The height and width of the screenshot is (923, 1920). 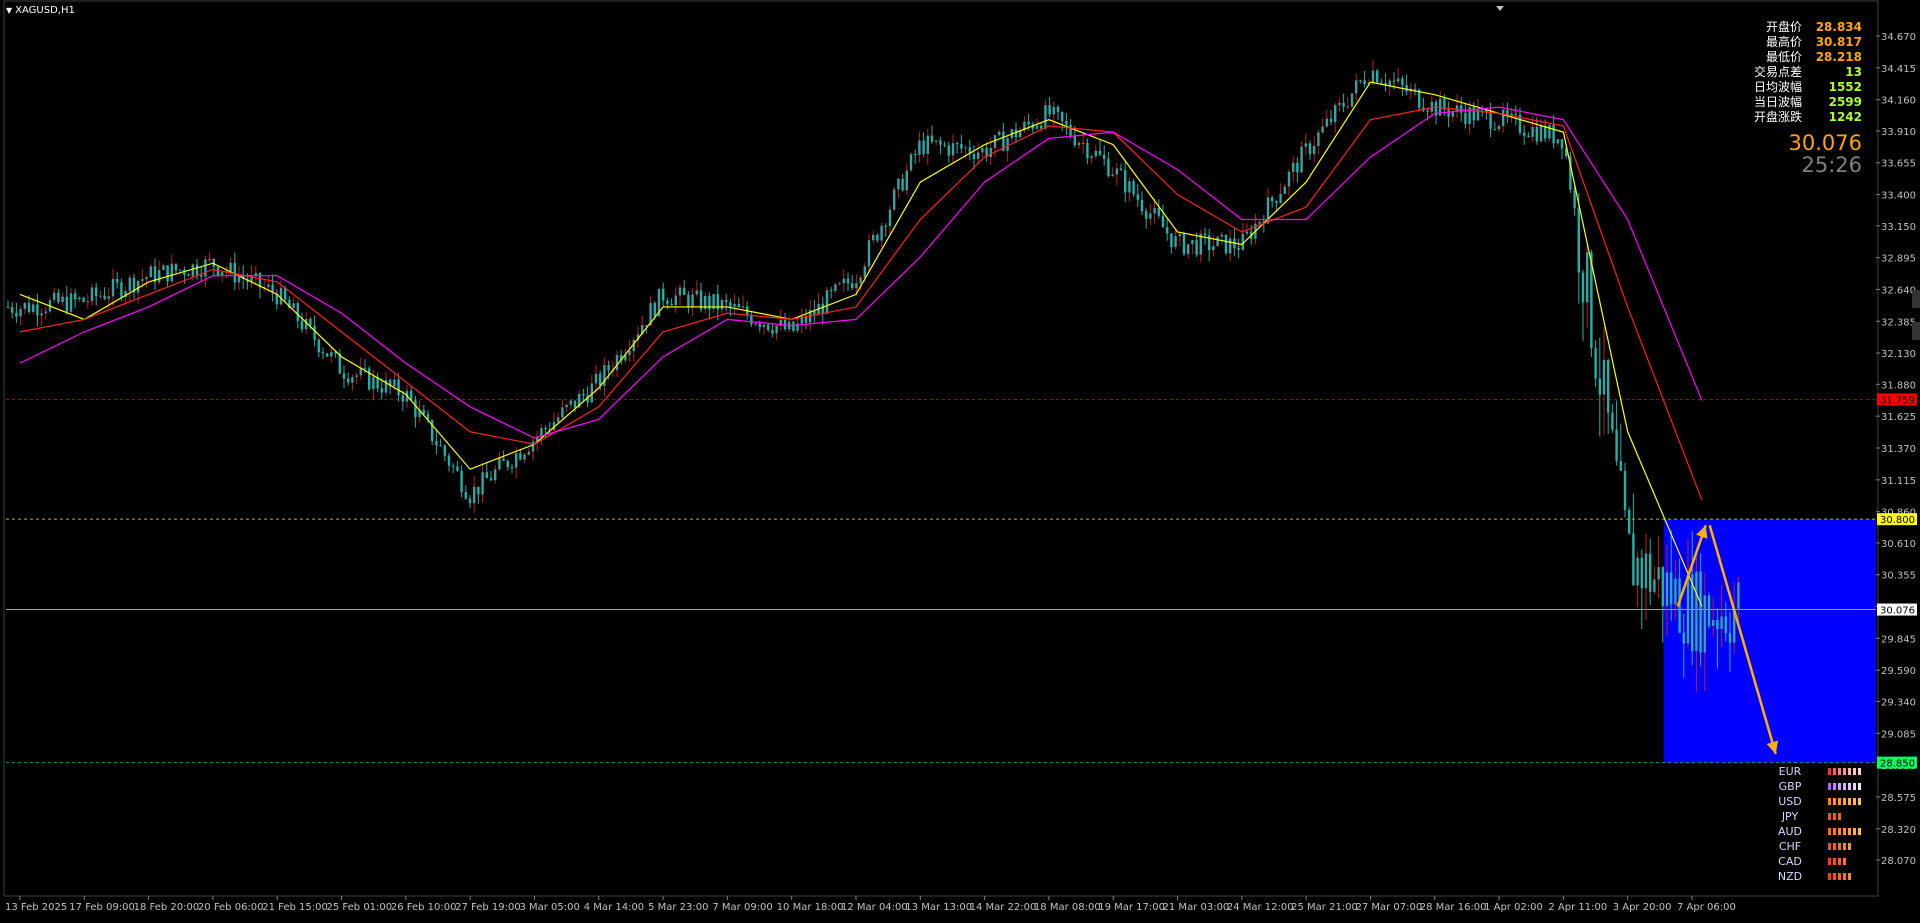 What do you see at coordinates (1777, 117) in the screenshot?
I see `info-label: 开盘涨跌` at bounding box center [1777, 117].